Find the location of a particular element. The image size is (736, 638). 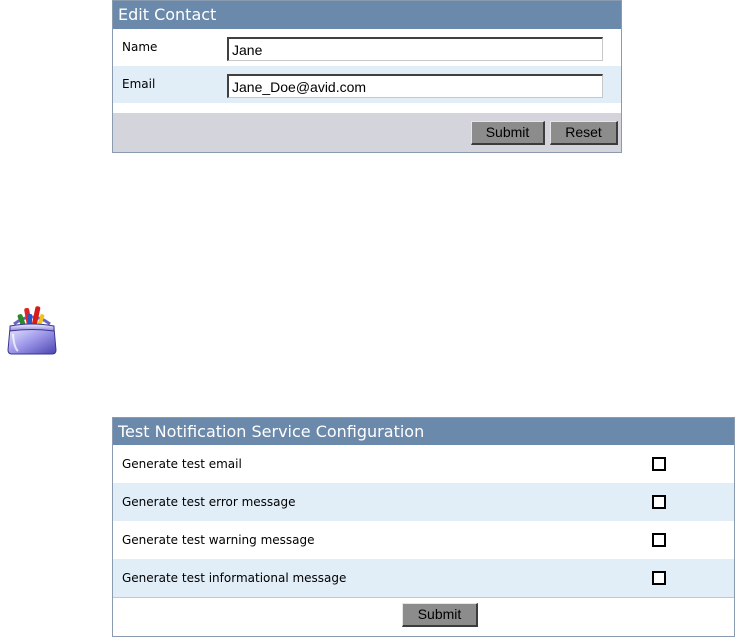

edit-contact-title: Edit Contact is located at coordinates (367, 15).